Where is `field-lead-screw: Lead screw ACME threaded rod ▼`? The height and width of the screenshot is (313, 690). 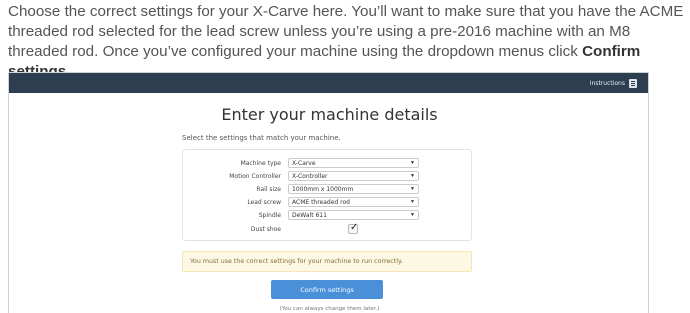 field-lead-screw: Lead screw ACME threaded rod ▼ is located at coordinates (327, 203).